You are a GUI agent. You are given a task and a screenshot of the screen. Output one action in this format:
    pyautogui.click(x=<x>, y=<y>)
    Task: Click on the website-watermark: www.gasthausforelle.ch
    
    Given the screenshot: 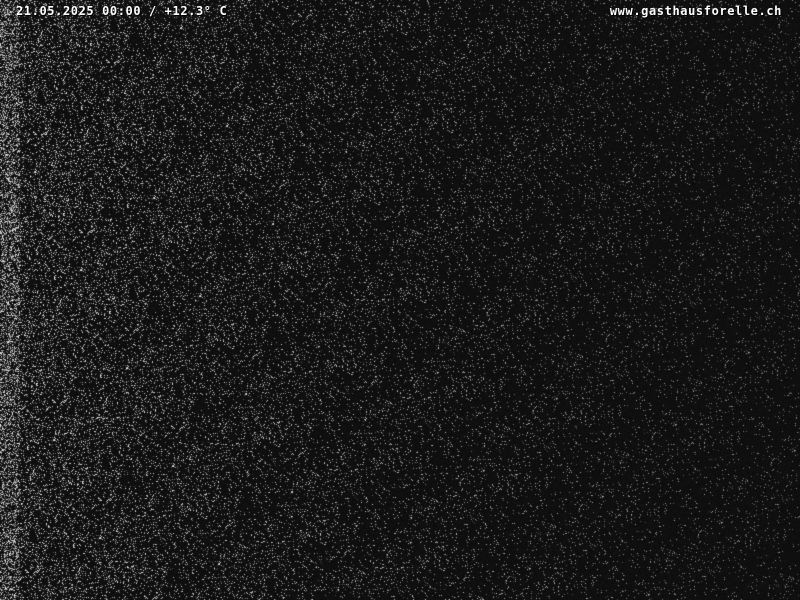 What is the action you would take?
    pyautogui.click(x=695, y=11)
    